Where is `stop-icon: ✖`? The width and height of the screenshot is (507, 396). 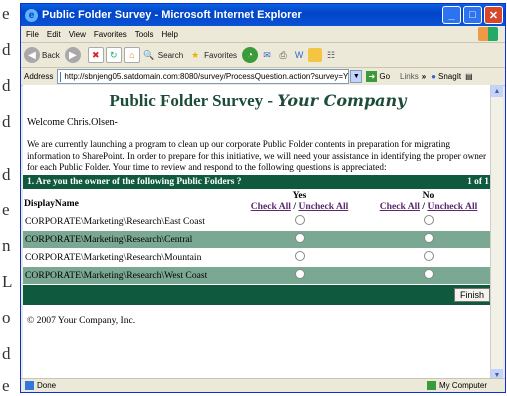
stop-icon: ✖ is located at coordinates (95, 55).